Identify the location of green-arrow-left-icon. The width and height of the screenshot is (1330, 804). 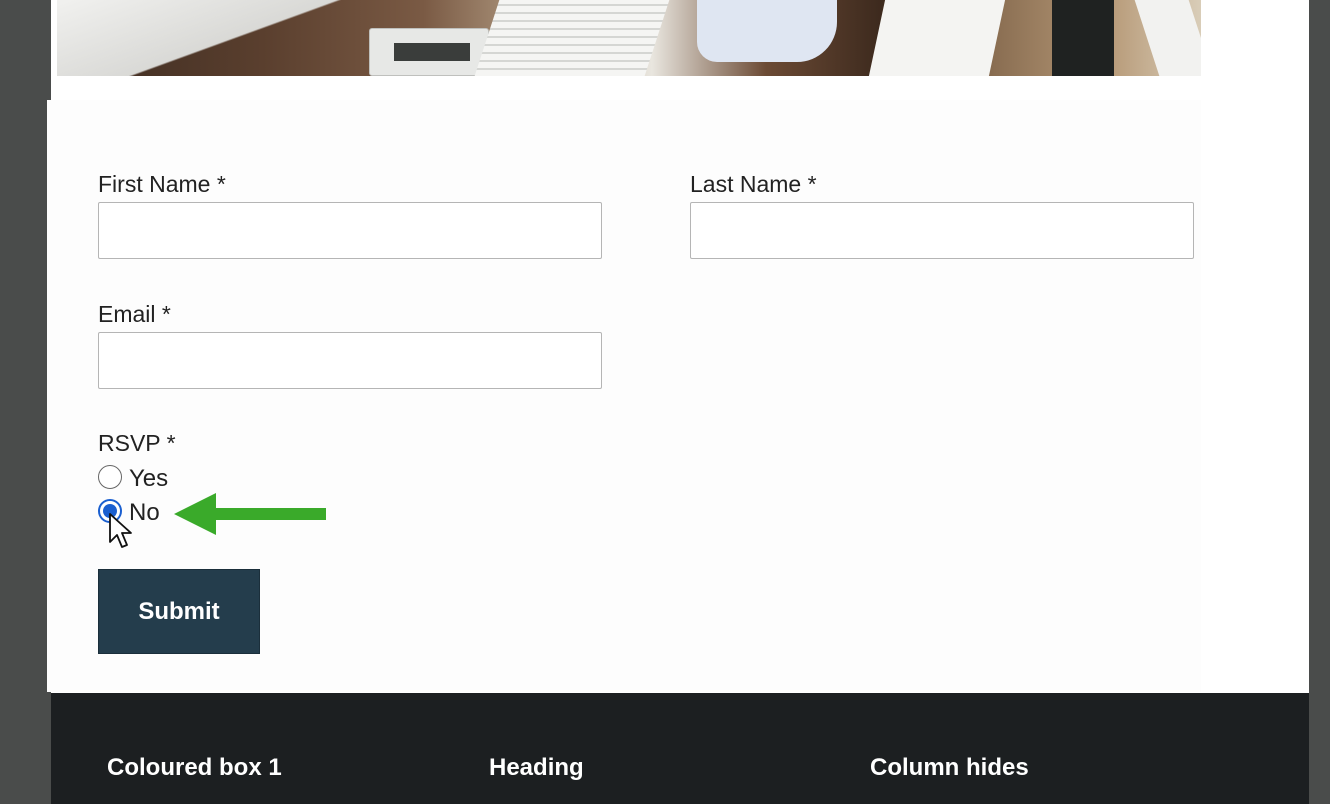
(250, 514).